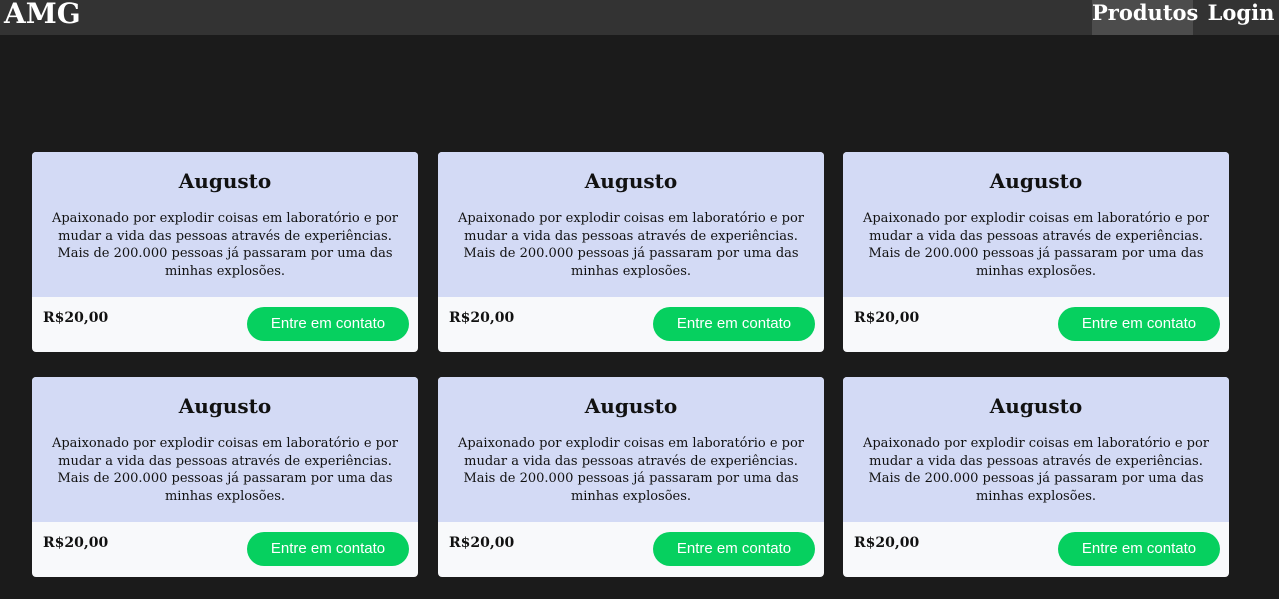 The image size is (1279, 599). What do you see at coordinates (1241, 17) in the screenshot?
I see `nav-link-login: Login` at bounding box center [1241, 17].